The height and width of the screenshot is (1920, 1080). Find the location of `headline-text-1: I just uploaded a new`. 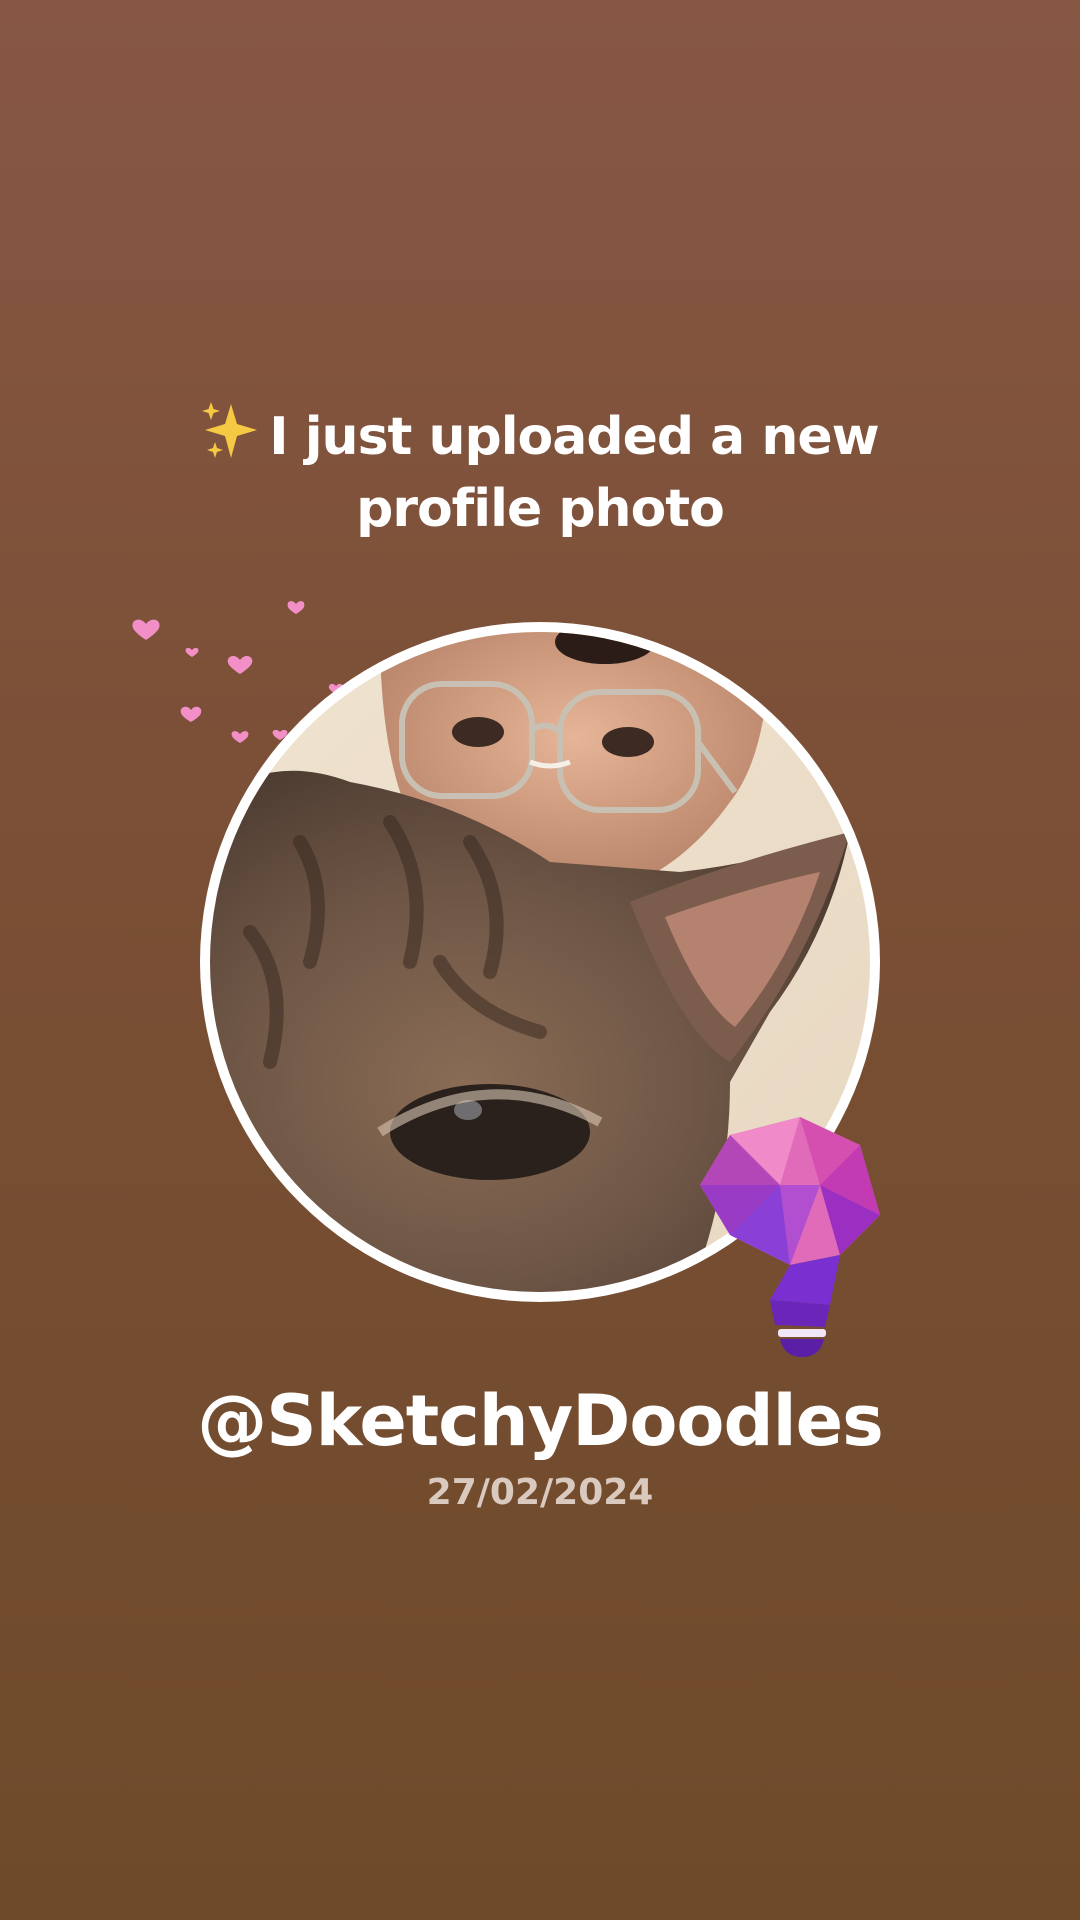

headline-text-1: I just uploaded a new is located at coordinates (574, 437).